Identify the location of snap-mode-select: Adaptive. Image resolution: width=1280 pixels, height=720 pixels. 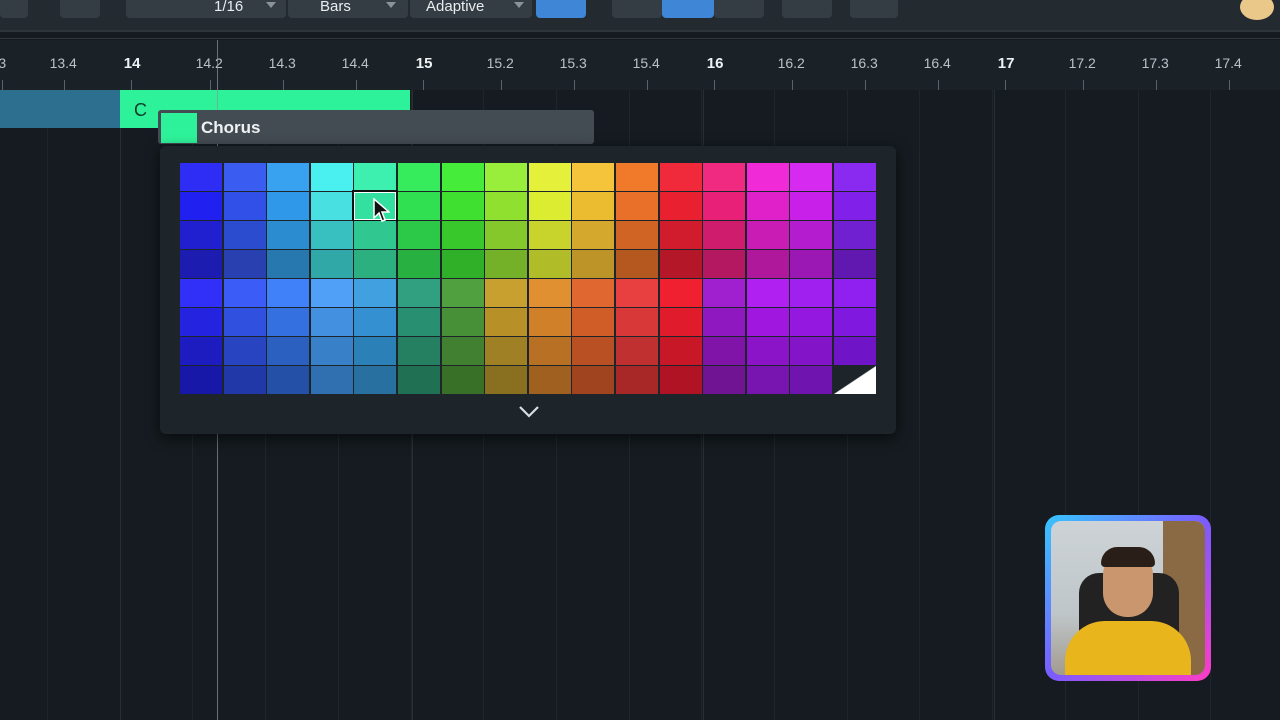
(471, 9).